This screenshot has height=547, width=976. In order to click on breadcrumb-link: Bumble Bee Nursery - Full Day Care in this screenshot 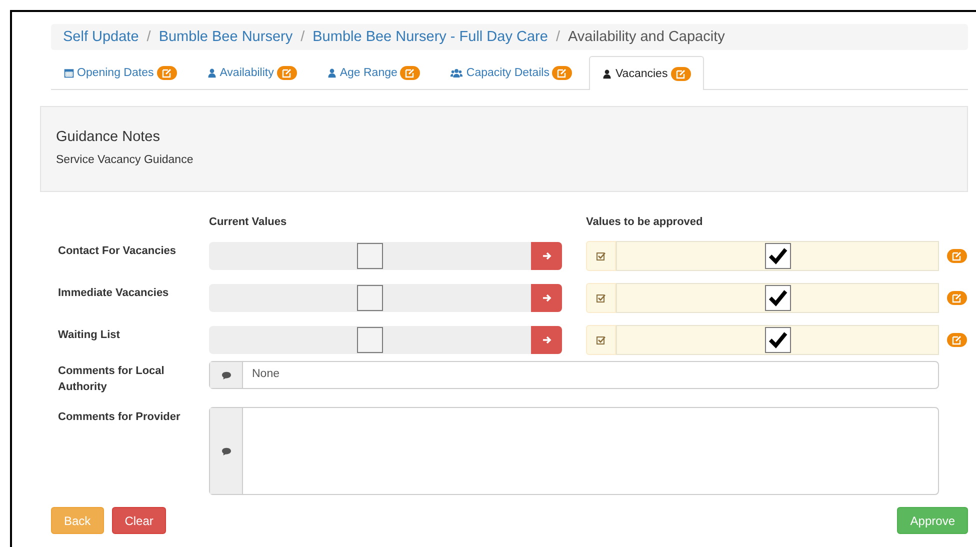, I will do `click(430, 37)`.